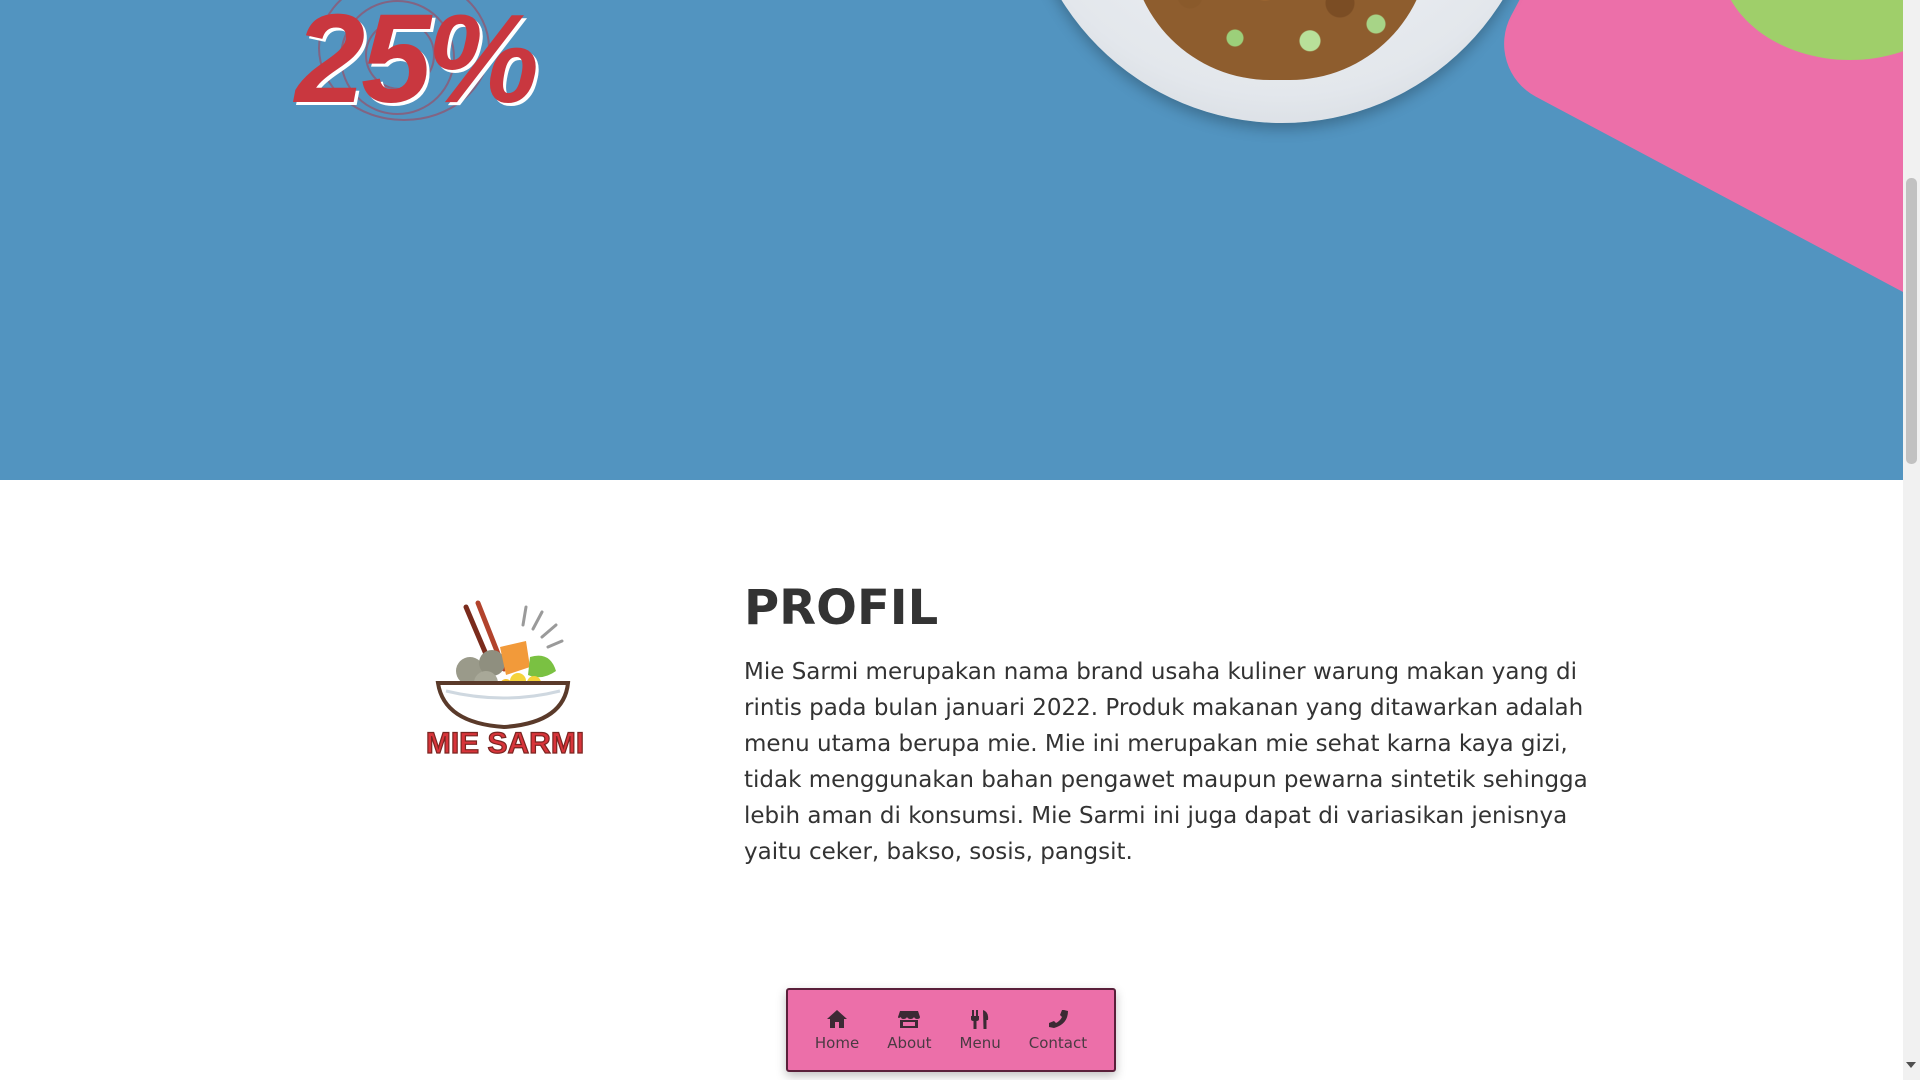  Describe the element at coordinates (909, 1019) in the screenshot. I see `store-icon` at that location.